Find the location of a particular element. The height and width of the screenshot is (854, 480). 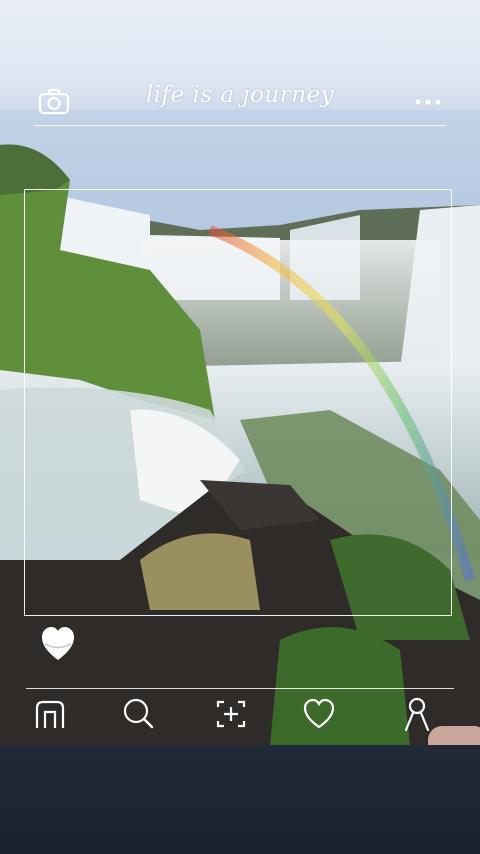

header-divider is located at coordinates (240, 125).